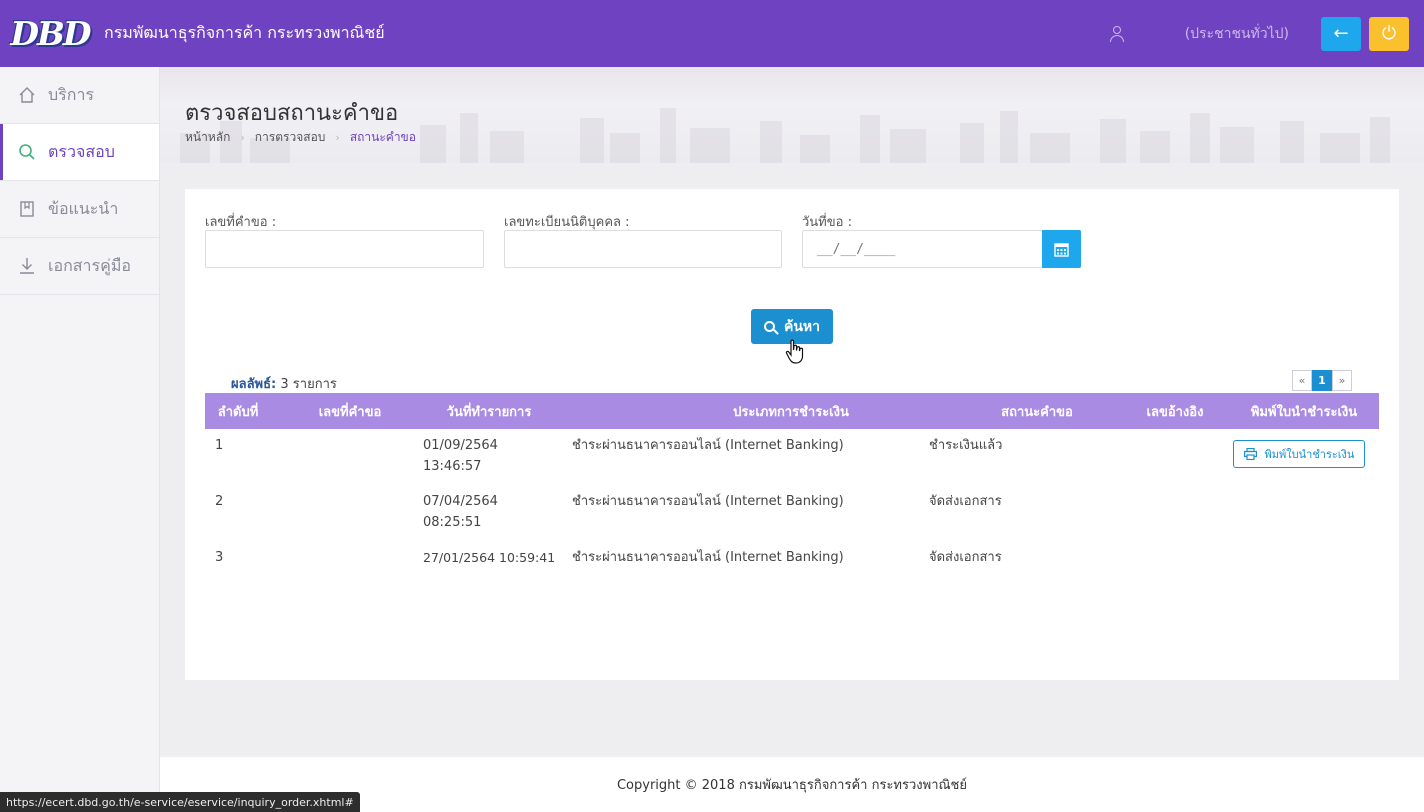 The height and width of the screenshot is (812, 1424). Describe the element at coordinates (643, 249) in the screenshot. I see `registration-no-input` at that location.